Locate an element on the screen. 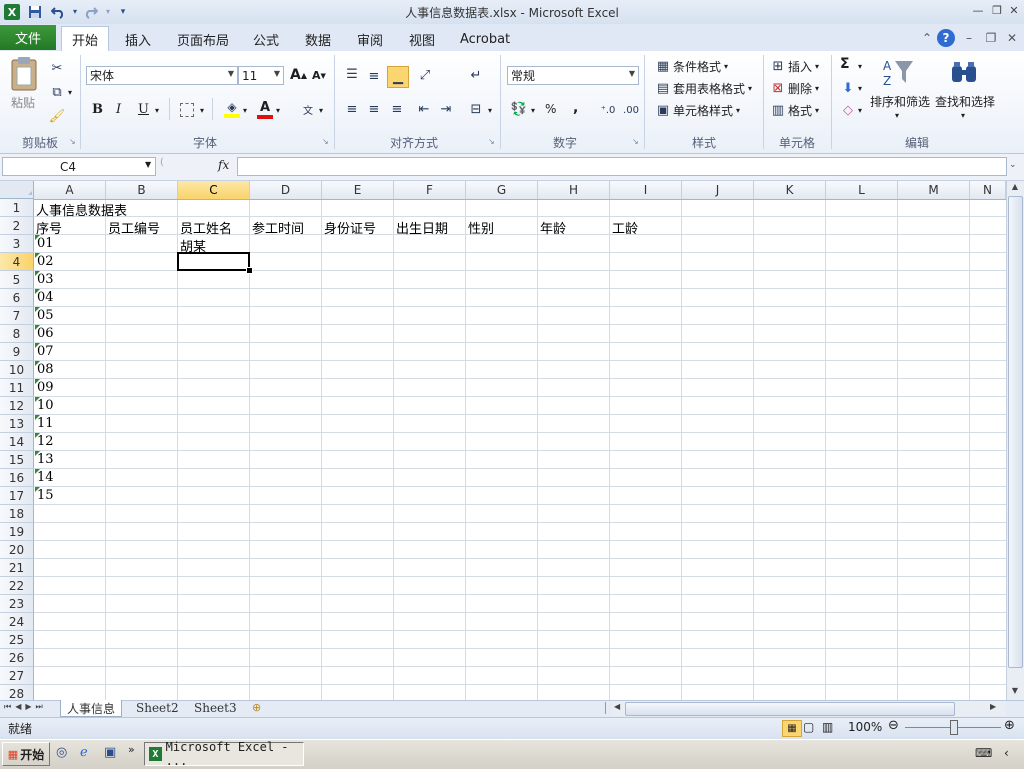  clipboard-launcher-icon: ↘ is located at coordinates (74, 142).